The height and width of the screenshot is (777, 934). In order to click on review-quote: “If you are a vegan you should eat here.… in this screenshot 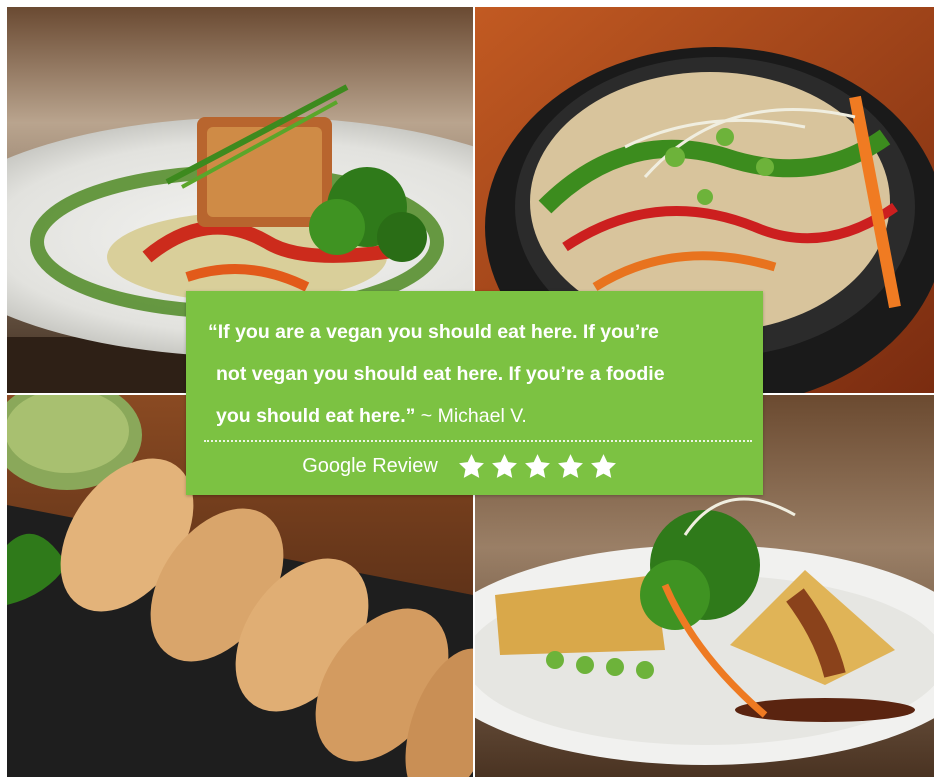, I will do `click(470, 374)`.